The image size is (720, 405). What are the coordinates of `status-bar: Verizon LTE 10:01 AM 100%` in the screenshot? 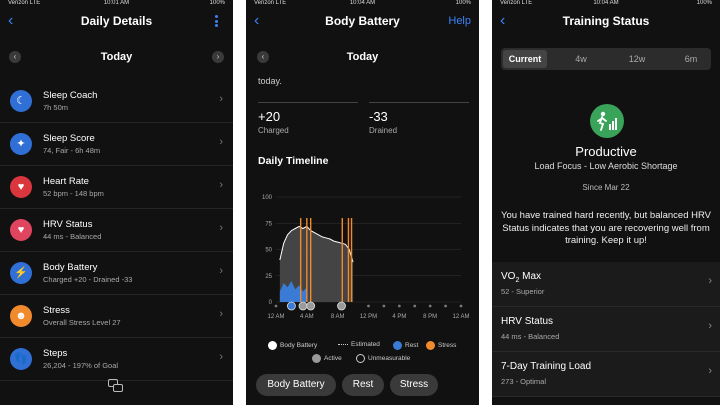 It's located at (116, 4).